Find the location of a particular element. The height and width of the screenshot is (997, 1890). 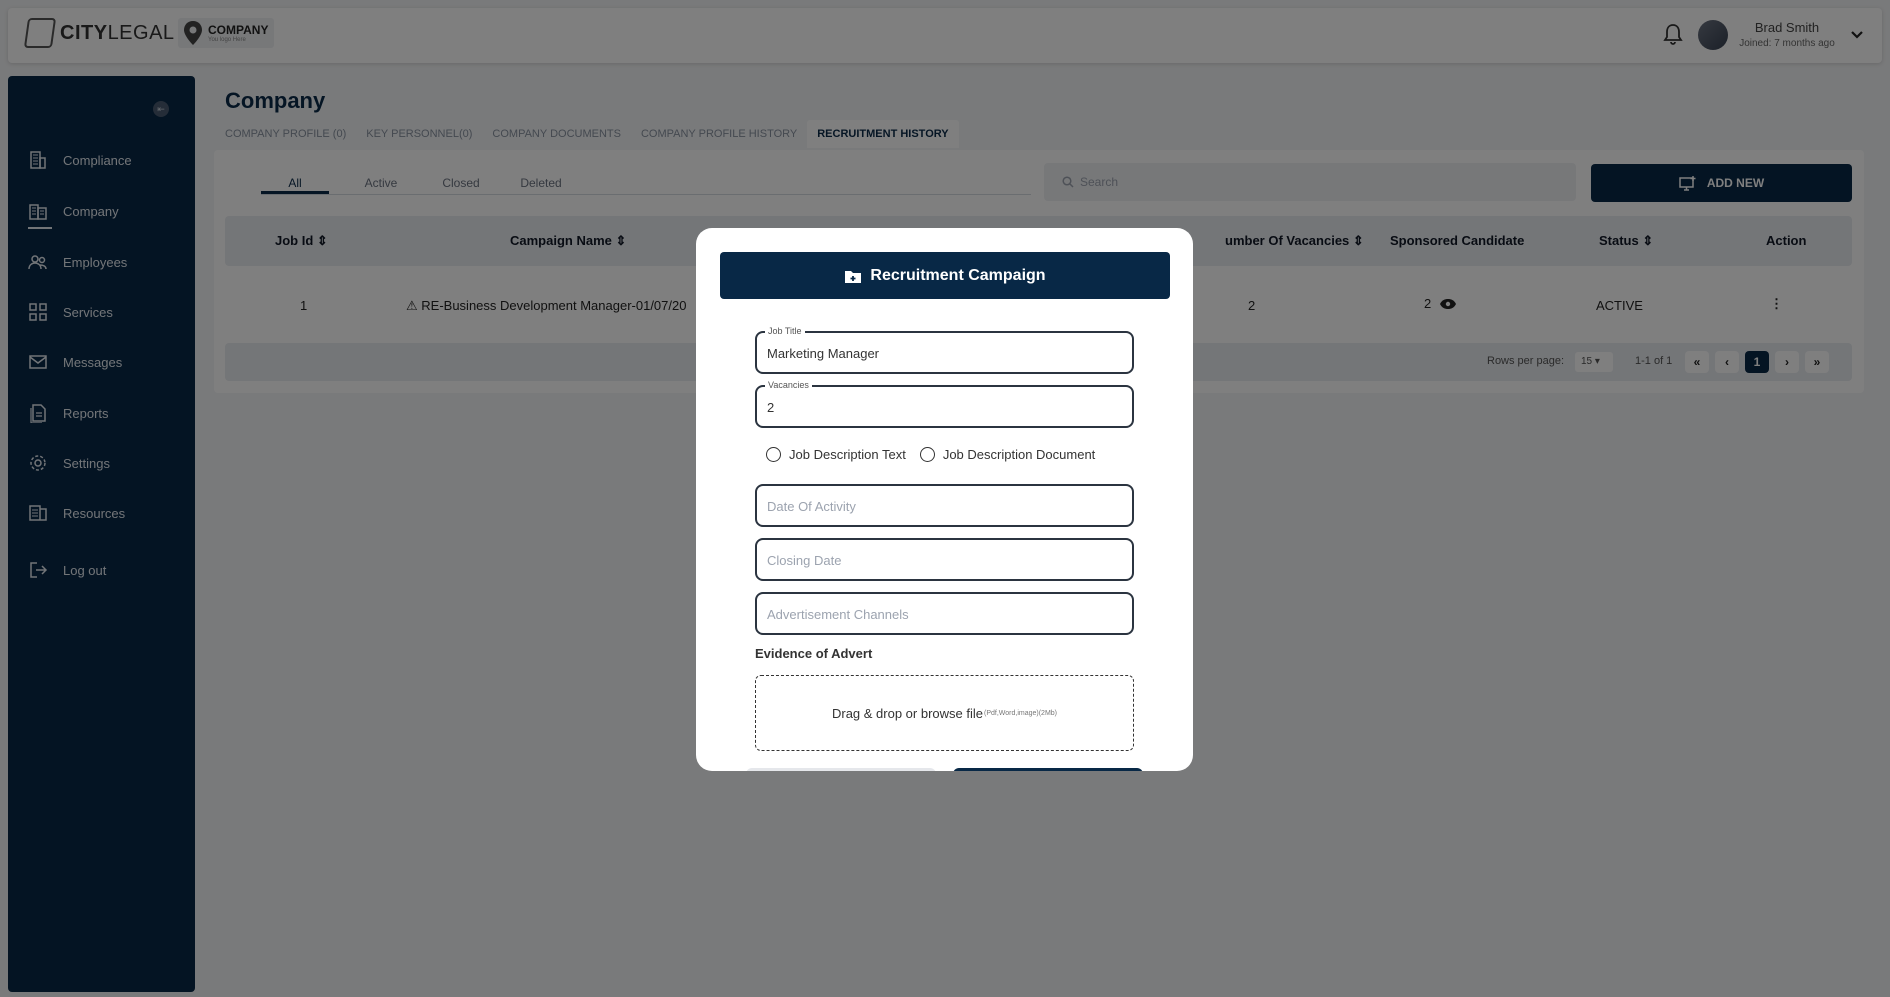

submit-button is located at coordinates (1048, 769).